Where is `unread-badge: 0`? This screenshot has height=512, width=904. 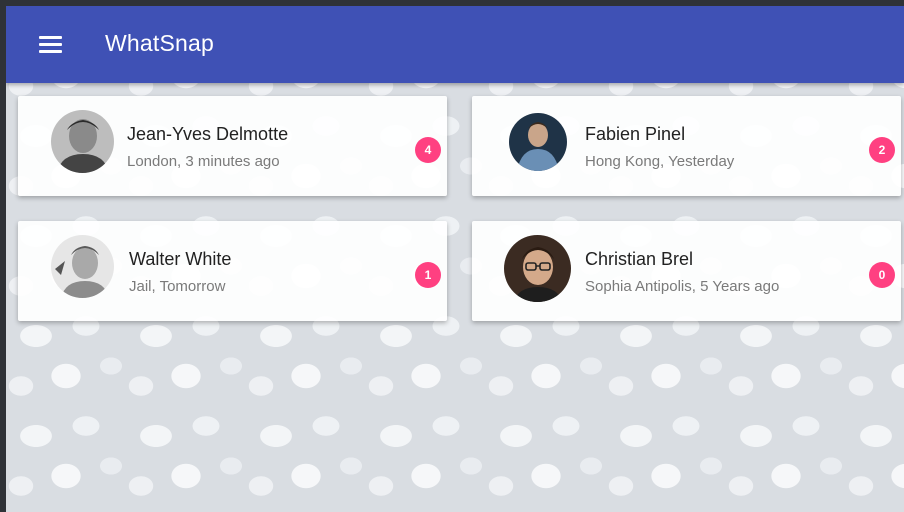 unread-badge: 0 is located at coordinates (882, 275).